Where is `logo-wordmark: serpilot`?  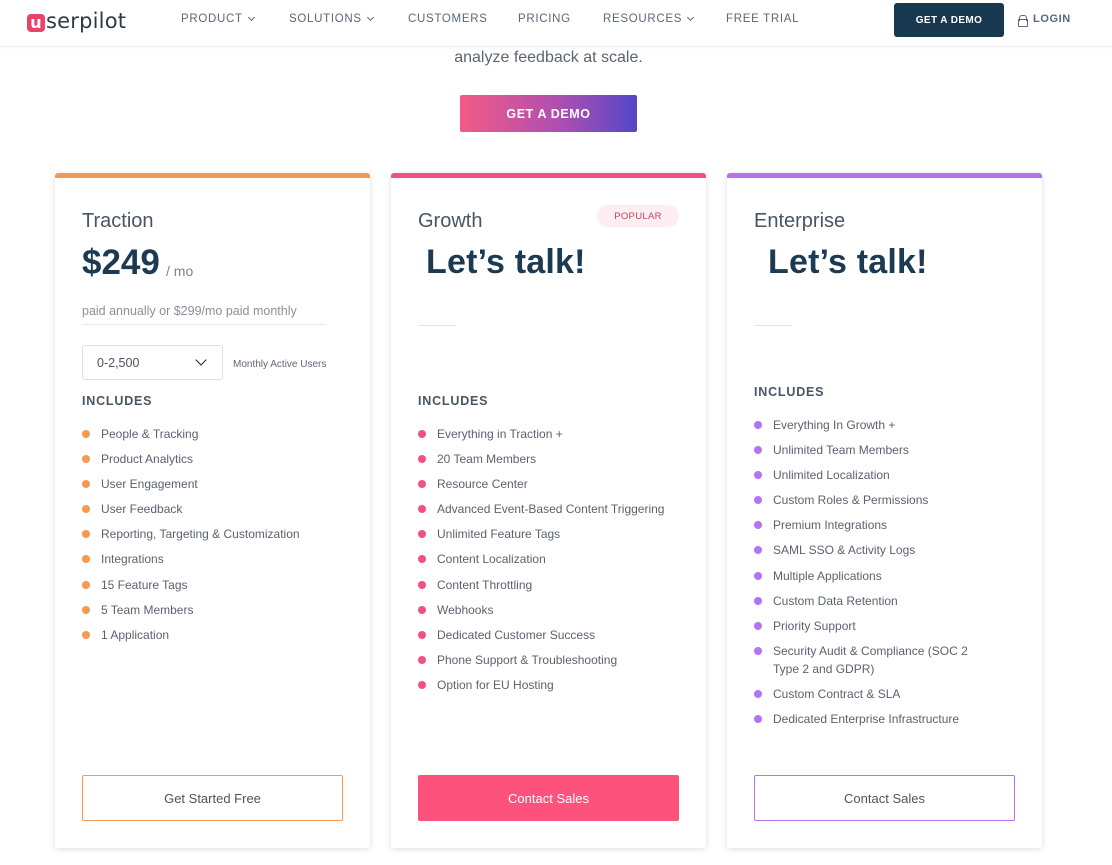 logo-wordmark: serpilot is located at coordinates (86, 21).